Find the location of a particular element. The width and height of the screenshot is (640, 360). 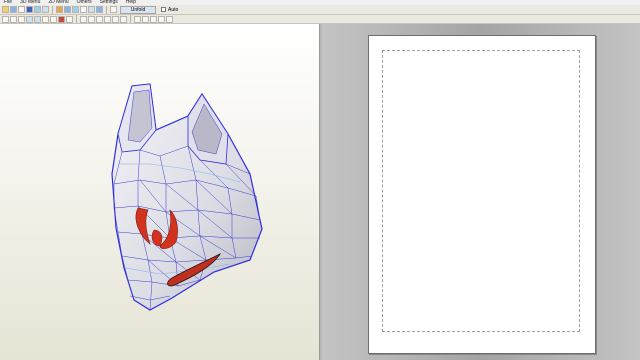

color-icon is located at coordinates (61, 19).